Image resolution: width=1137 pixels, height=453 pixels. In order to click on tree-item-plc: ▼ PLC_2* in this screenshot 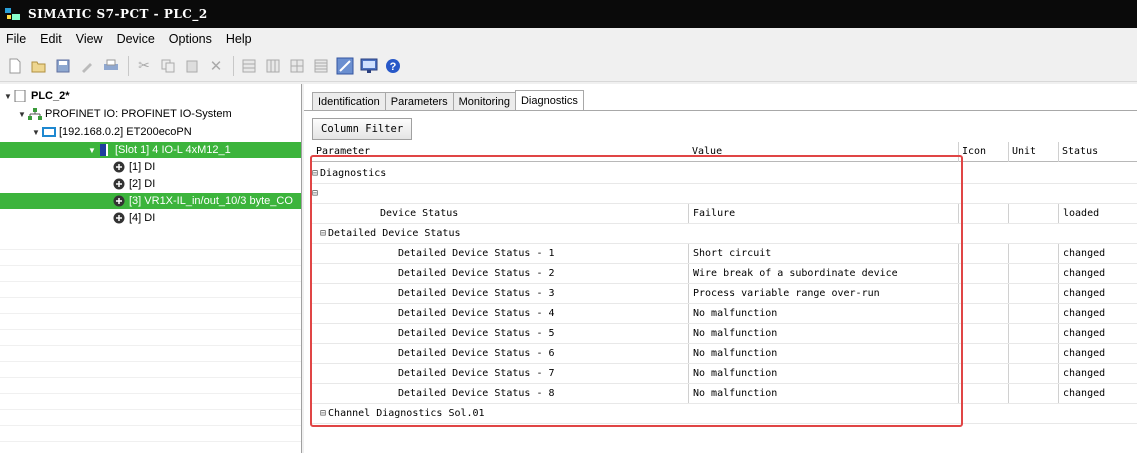, I will do `click(150, 96)`.